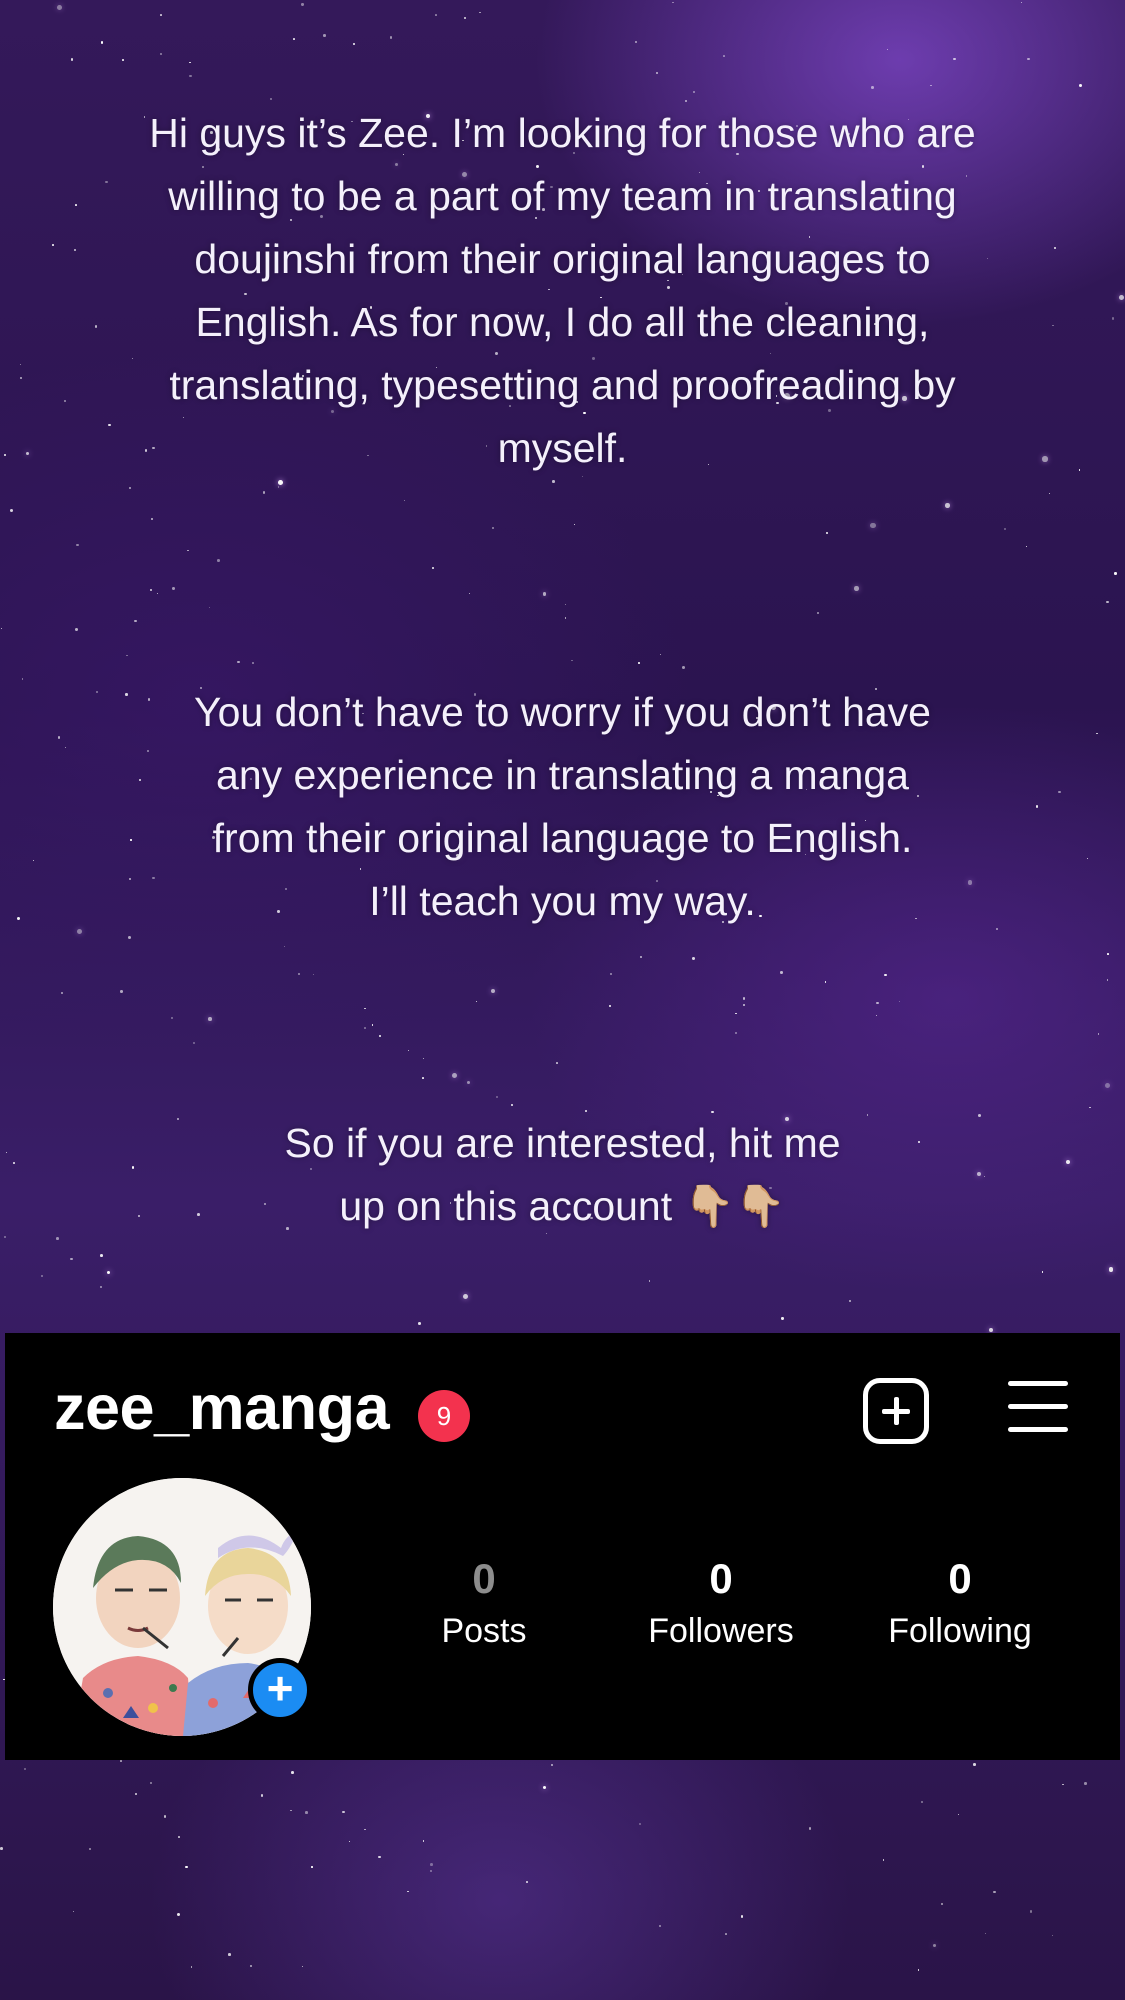  I want to click on add-story-button: +, so click(280, 1690).